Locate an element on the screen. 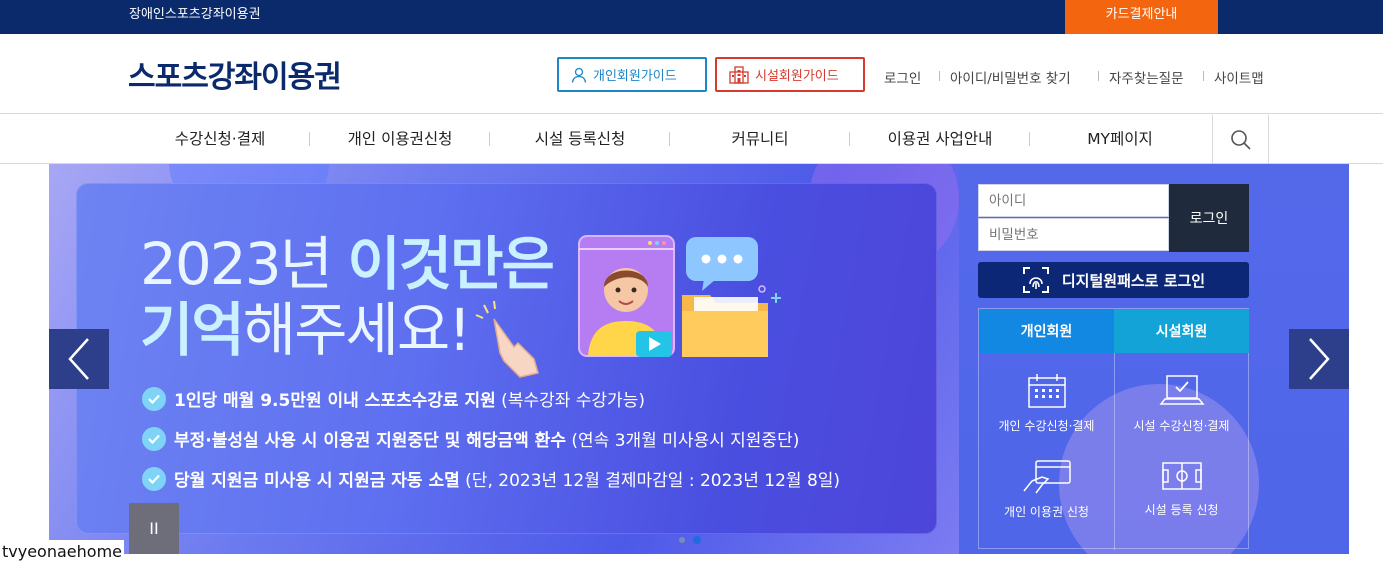 Image resolution: width=1383 pixels, height=571 pixels. facility-course-payment-link: 시설 수강신청·결제 is located at coordinates (1181, 403).